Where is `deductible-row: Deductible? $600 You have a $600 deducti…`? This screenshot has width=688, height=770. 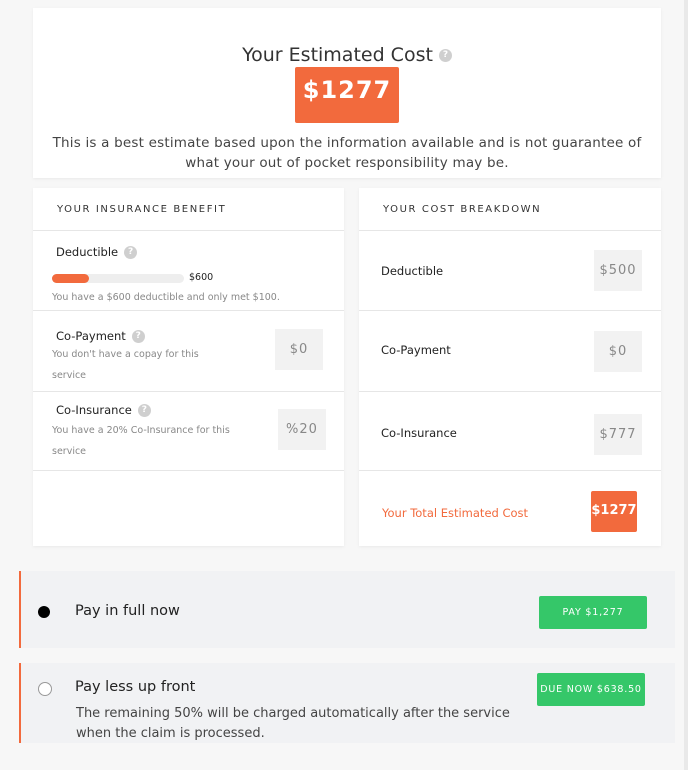 deductible-row: Deductible? $600 You have a $600 deducti… is located at coordinates (188, 270).